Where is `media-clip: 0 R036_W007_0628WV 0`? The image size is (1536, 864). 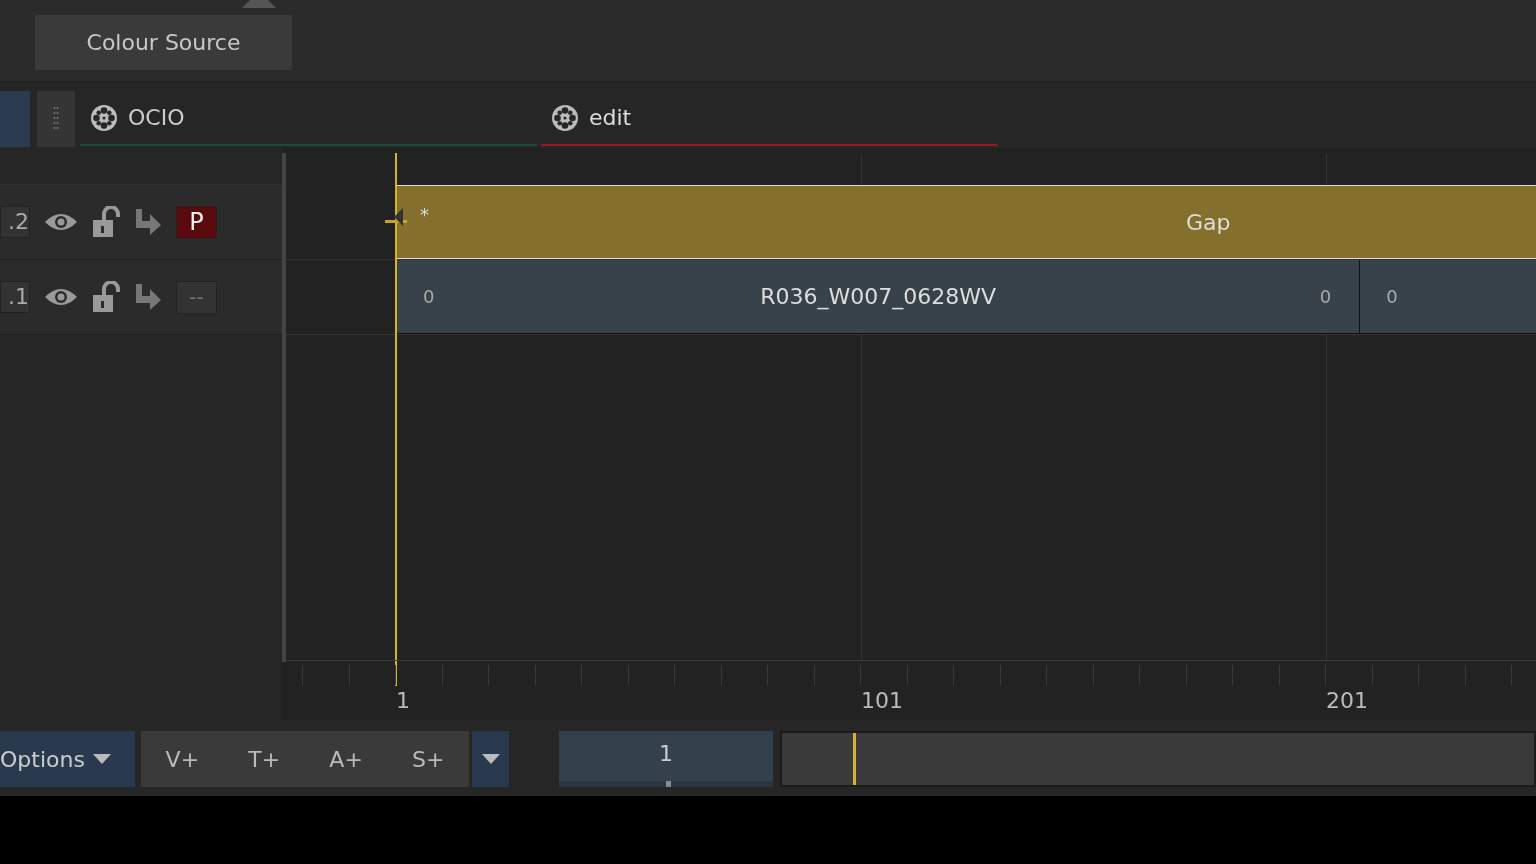 media-clip: 0 R036_W007_0628WV 0 is located at coordinates (878, 297).